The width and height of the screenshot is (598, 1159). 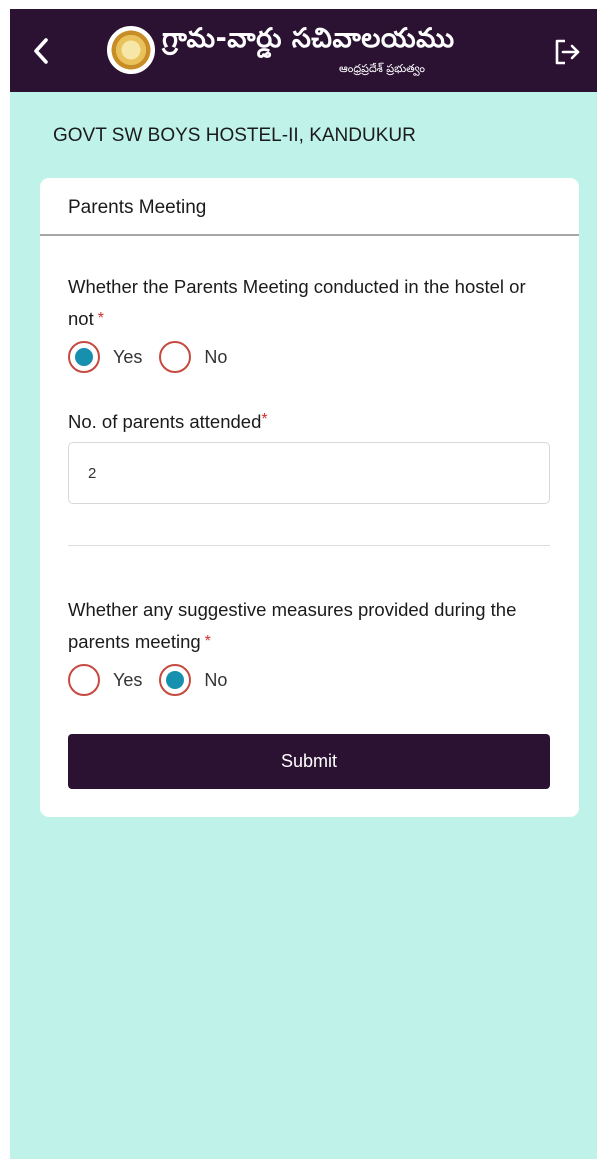 What do you see at coordinates (309, 545) in the screenshot?
I see `section-divider` at bounding box center [309, 545].